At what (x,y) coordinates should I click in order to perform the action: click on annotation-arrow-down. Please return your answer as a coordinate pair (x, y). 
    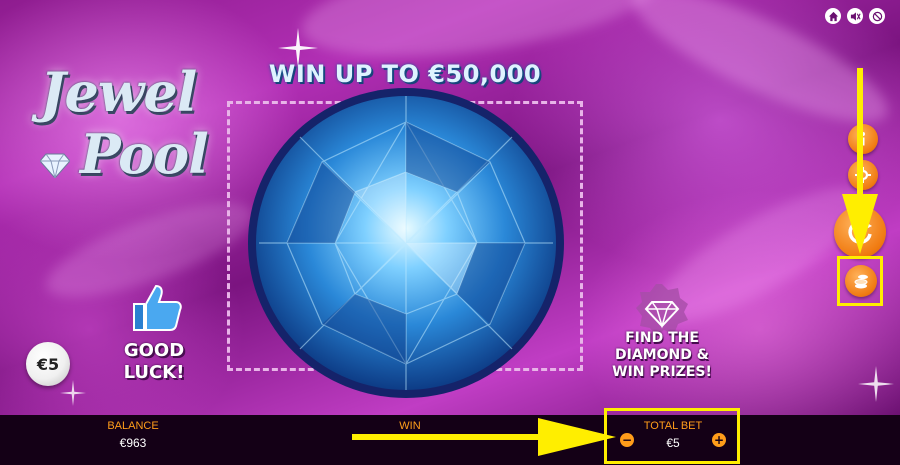
    Looking at the image, I should click on (860, 161).